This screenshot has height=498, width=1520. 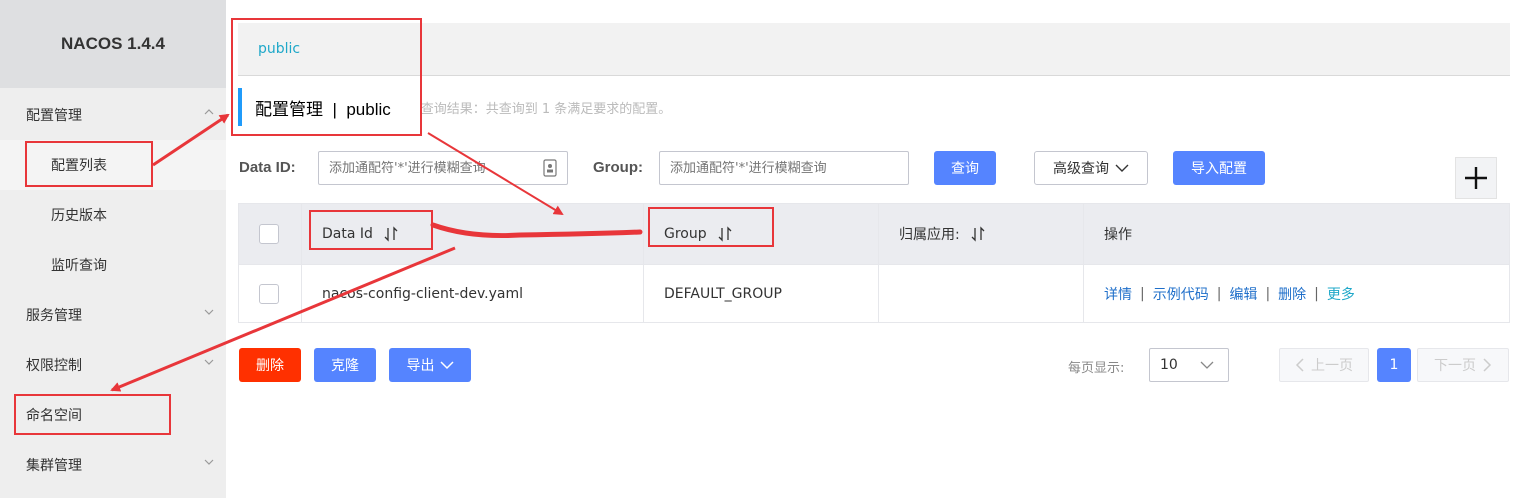 I want to click on annotation-box-header, so click(x=326, y=77).